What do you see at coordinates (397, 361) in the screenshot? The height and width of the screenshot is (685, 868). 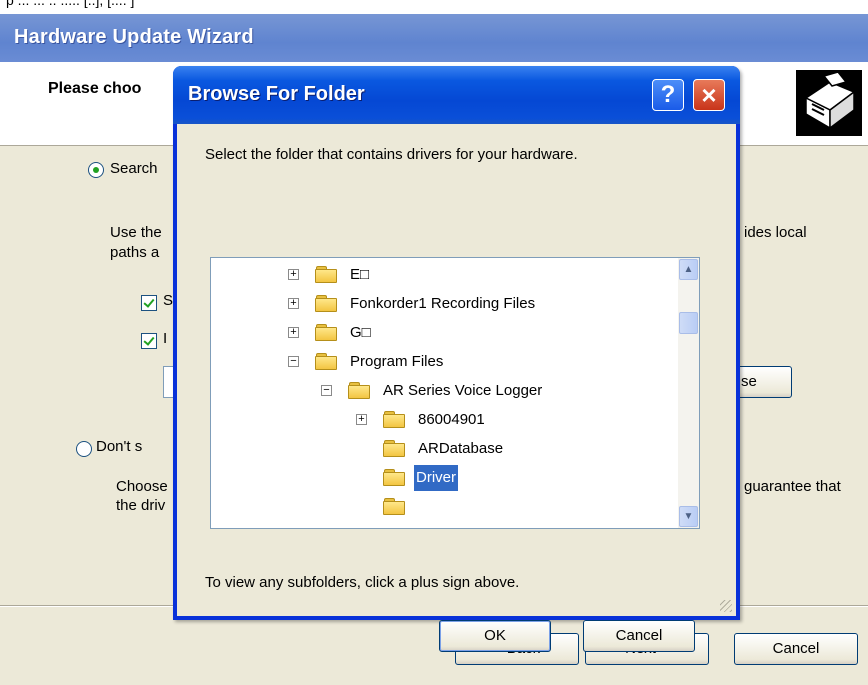 I see `tree-item-label: Program Files` at bounding box center [397, 361].